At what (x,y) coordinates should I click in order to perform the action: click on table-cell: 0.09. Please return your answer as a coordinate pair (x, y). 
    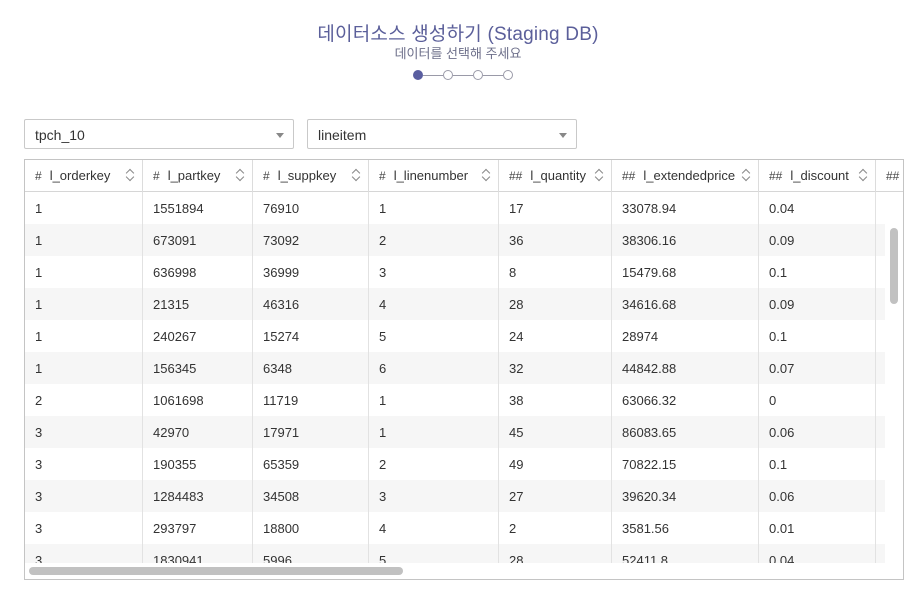
    Looking at the image, I should click on (817, 240).